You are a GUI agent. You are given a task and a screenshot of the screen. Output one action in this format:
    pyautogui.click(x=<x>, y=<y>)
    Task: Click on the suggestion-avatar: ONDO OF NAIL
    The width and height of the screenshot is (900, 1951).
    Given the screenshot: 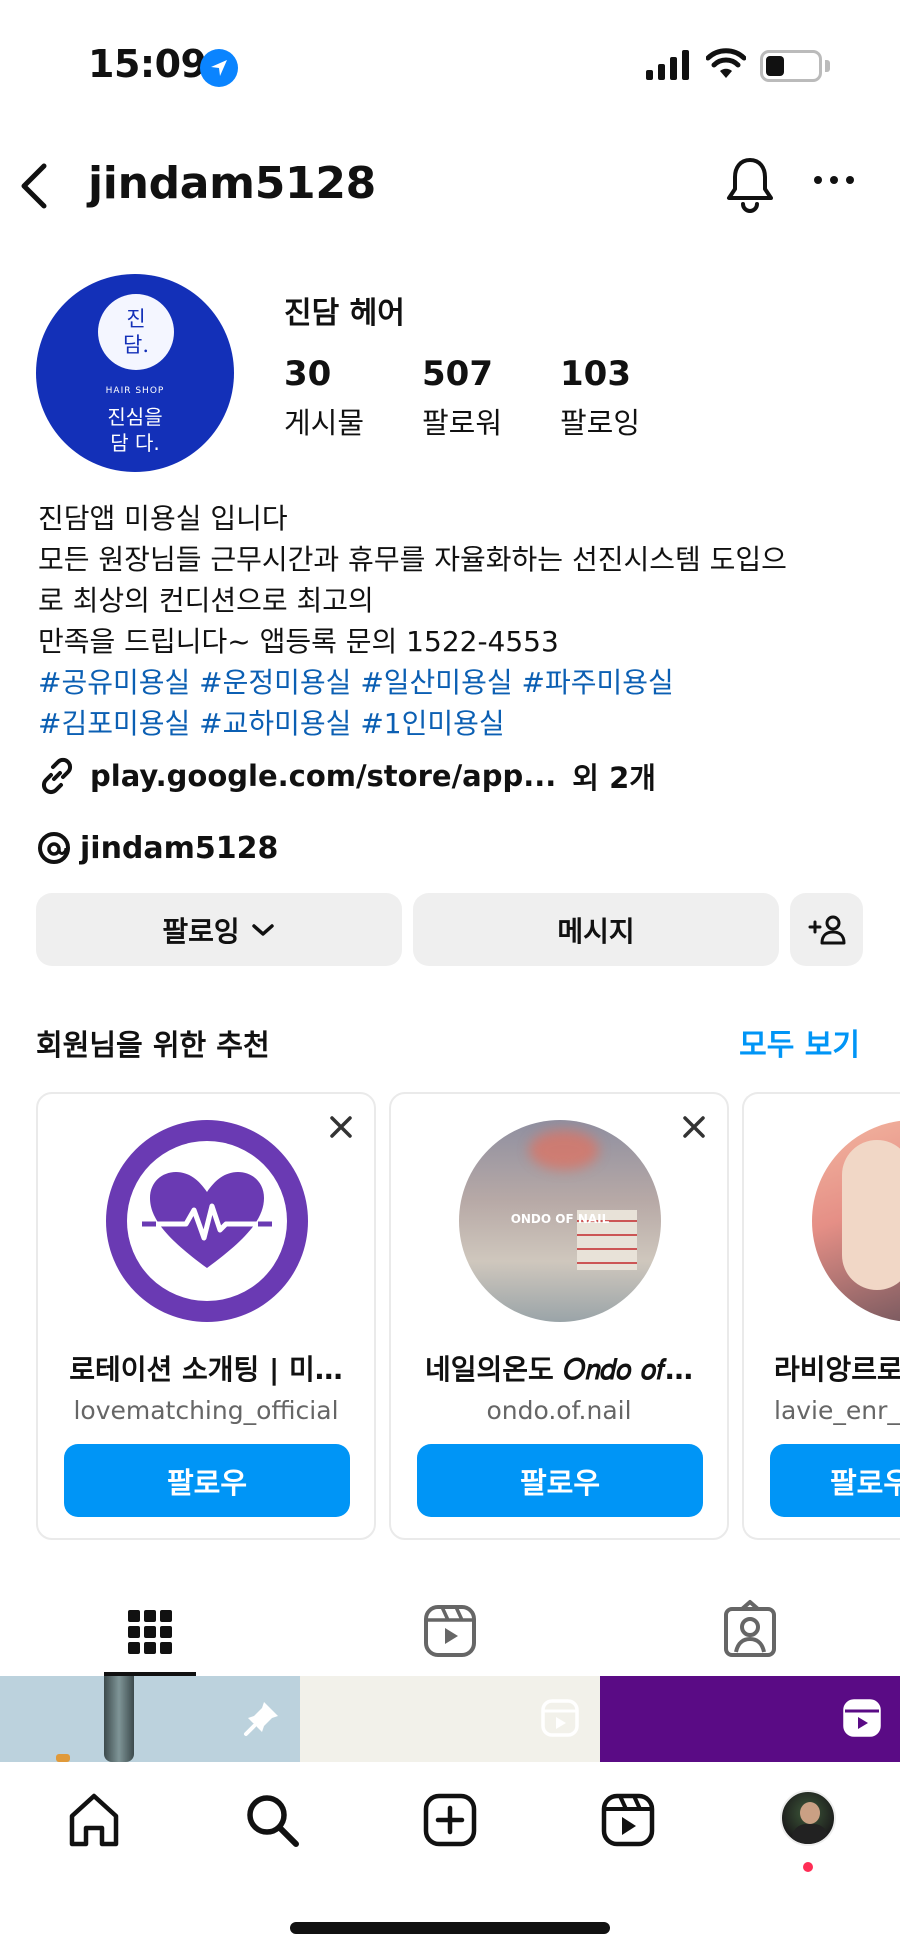 What is the action you would take?
    pyautogui.click(x=560, y=1221)
    